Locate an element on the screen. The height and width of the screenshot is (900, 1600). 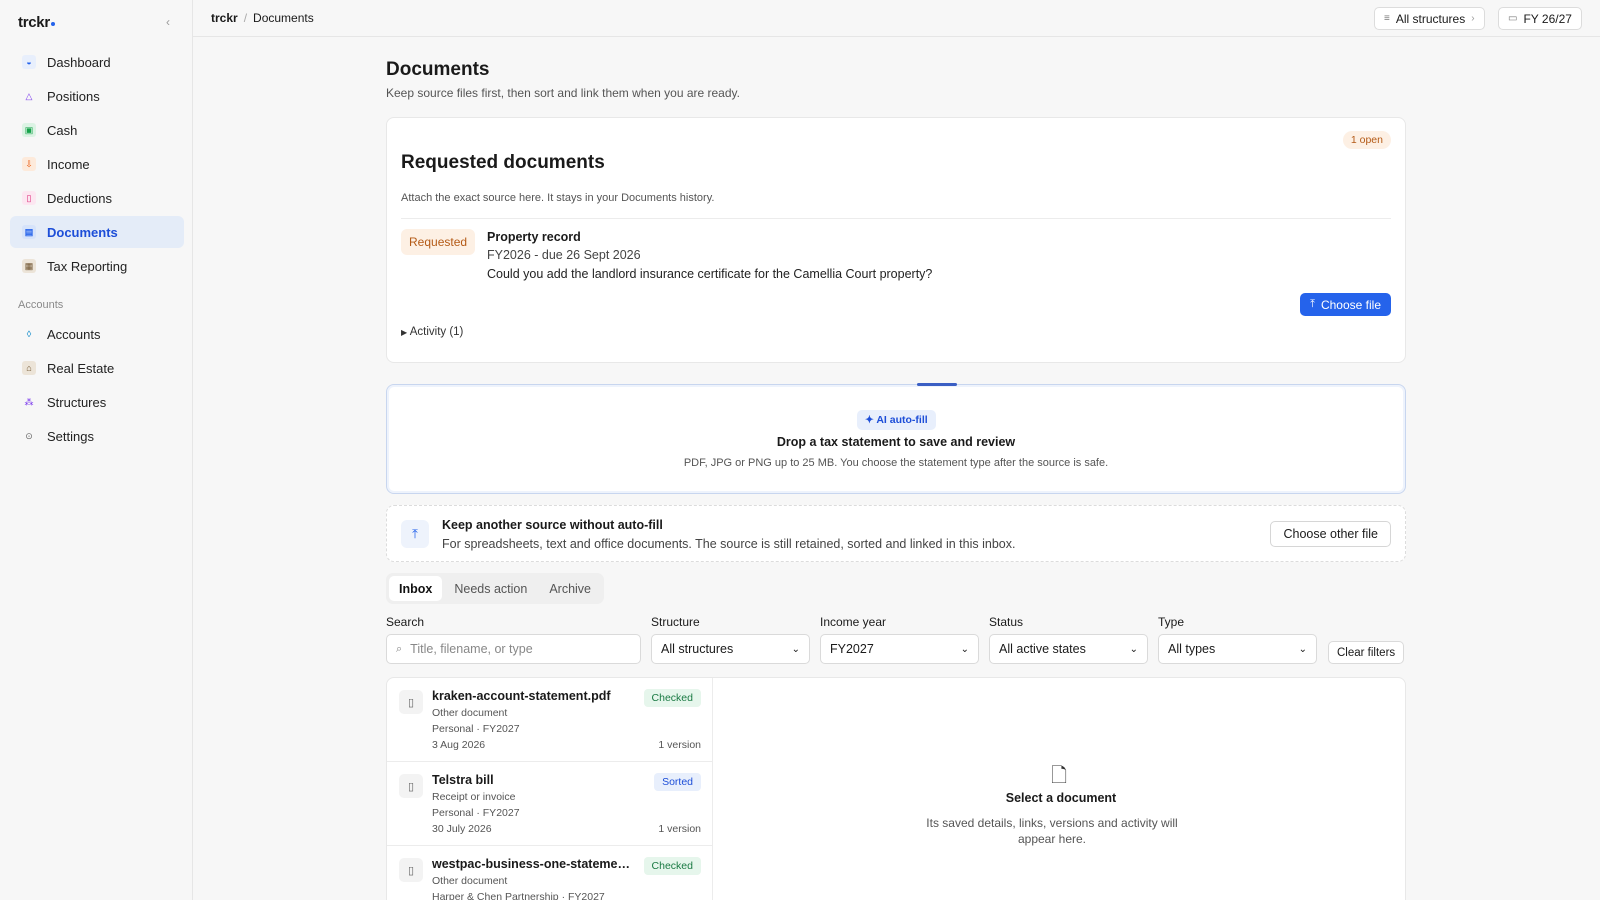
sidebar-item-positions: △ Positions is located at coordinates (97, 96).